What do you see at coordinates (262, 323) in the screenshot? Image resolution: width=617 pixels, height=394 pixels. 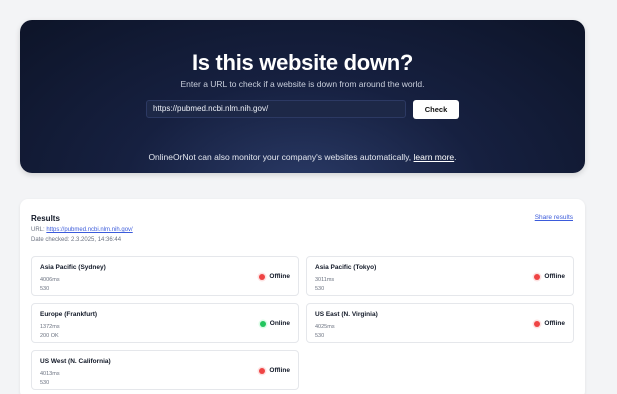 I see `online-dot-icon` at bounding box center [262, 323].